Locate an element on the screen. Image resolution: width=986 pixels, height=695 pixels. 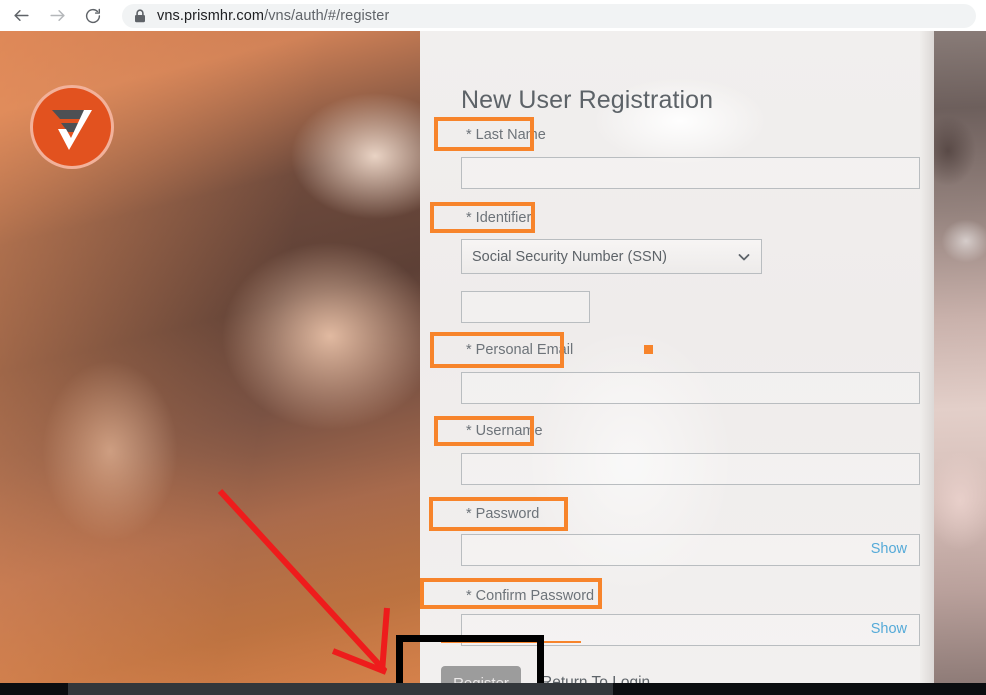
personal-email-input is located at coordinates (690, 388).